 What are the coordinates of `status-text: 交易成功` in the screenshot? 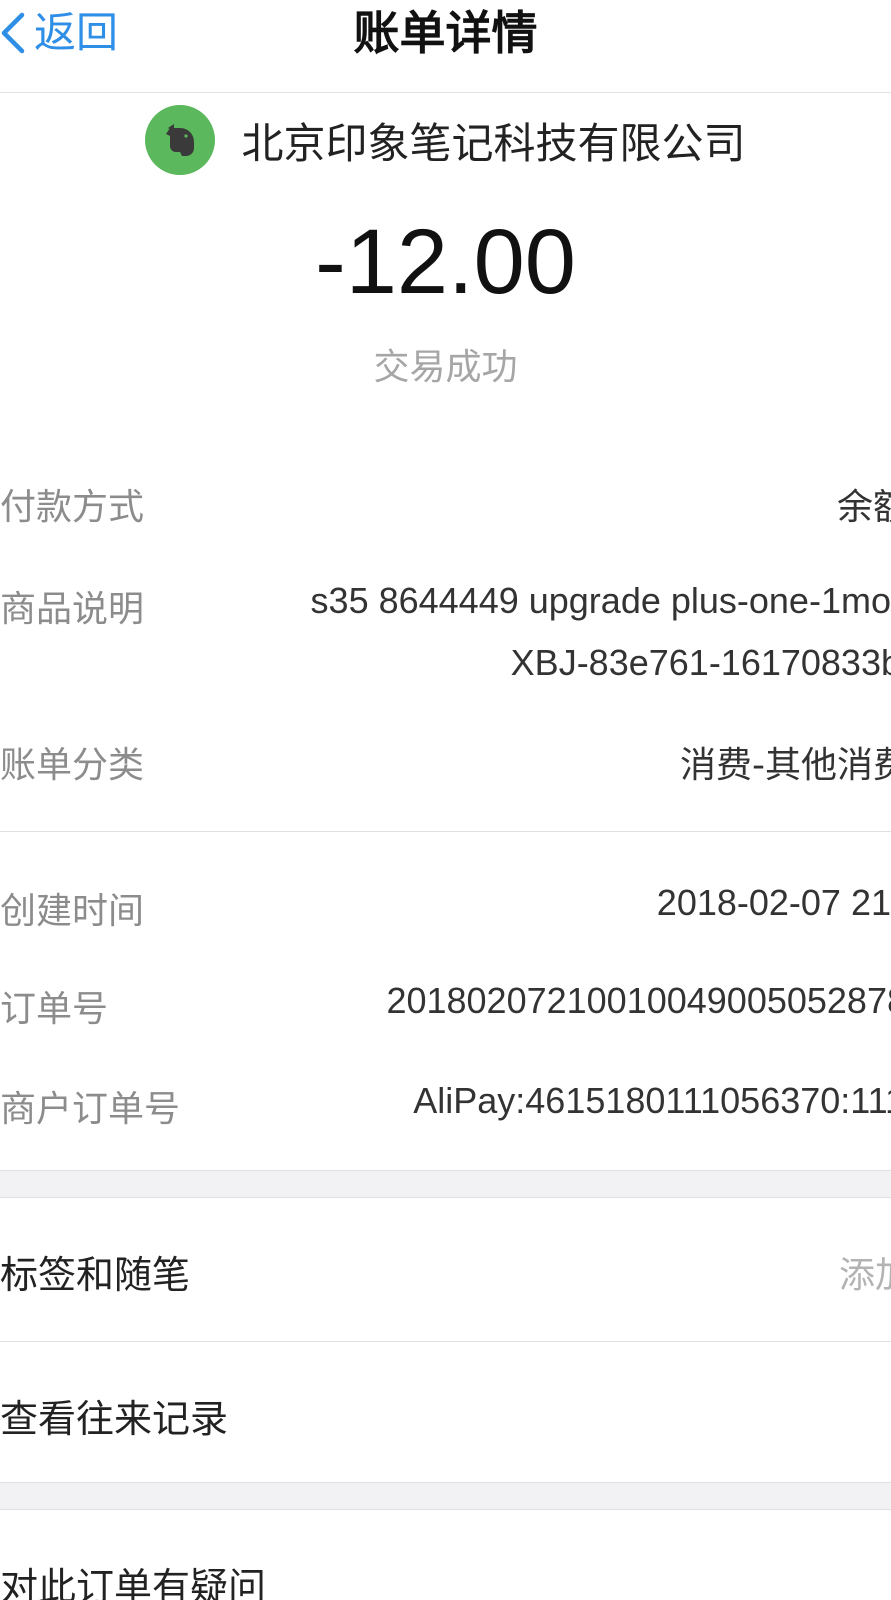 It's located at (445, 367).